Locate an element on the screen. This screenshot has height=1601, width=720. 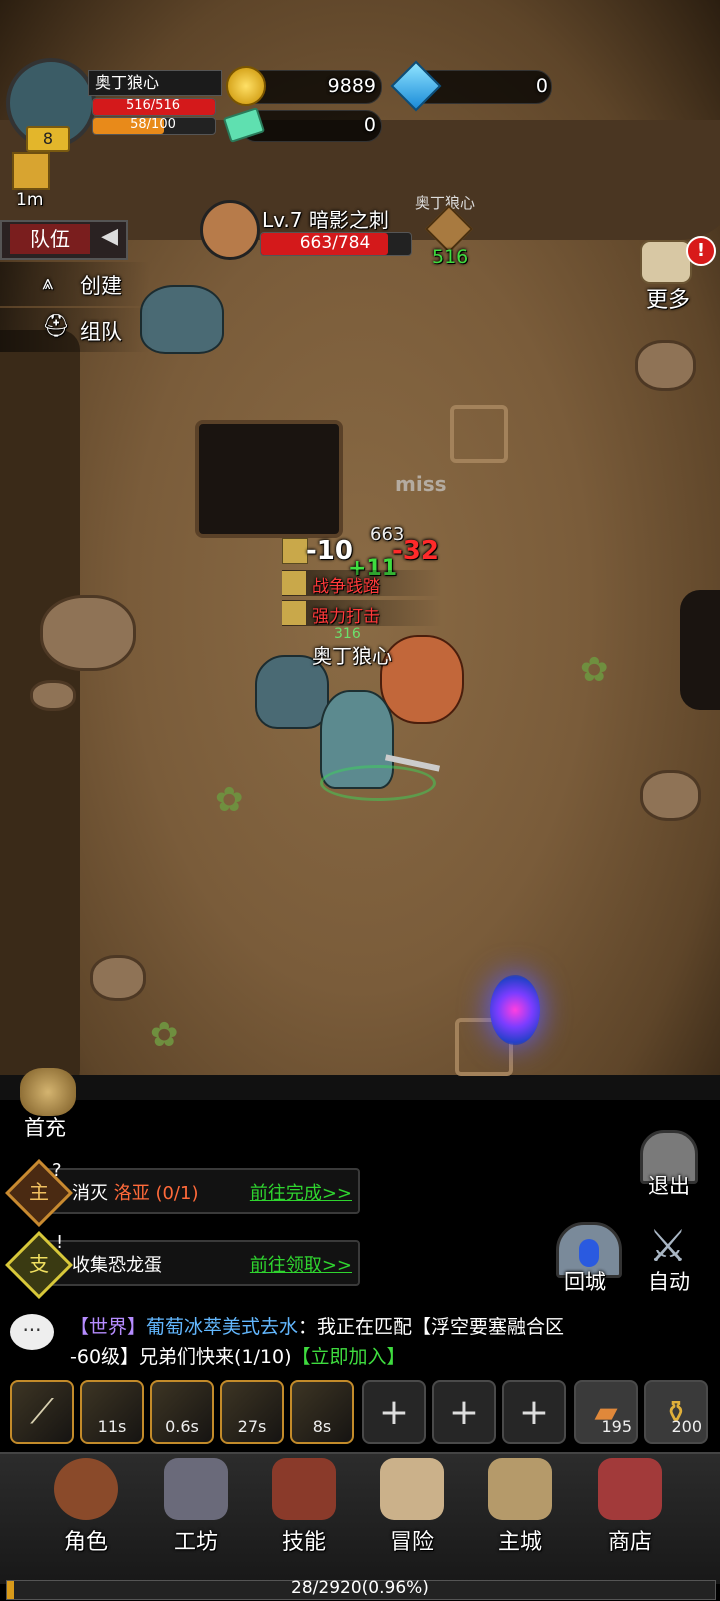
power-strike-icon is located at coordinates (294, 613).